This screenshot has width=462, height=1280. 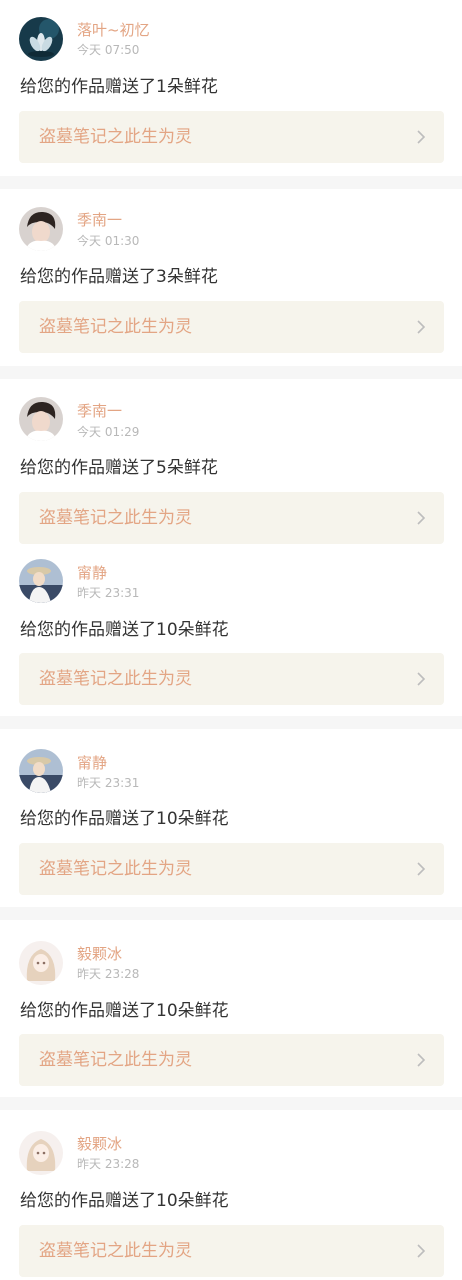 I want to click on timestamp: 今天 07:50, so click(x=108, y=50).